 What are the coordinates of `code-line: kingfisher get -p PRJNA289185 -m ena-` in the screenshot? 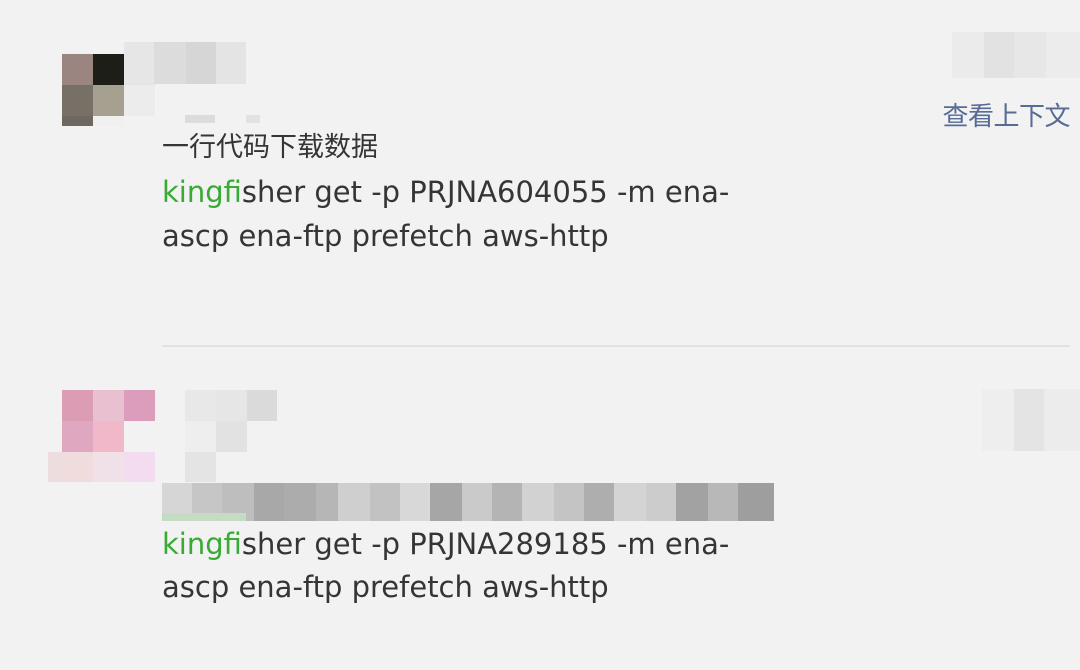 It's located at (445, 544).